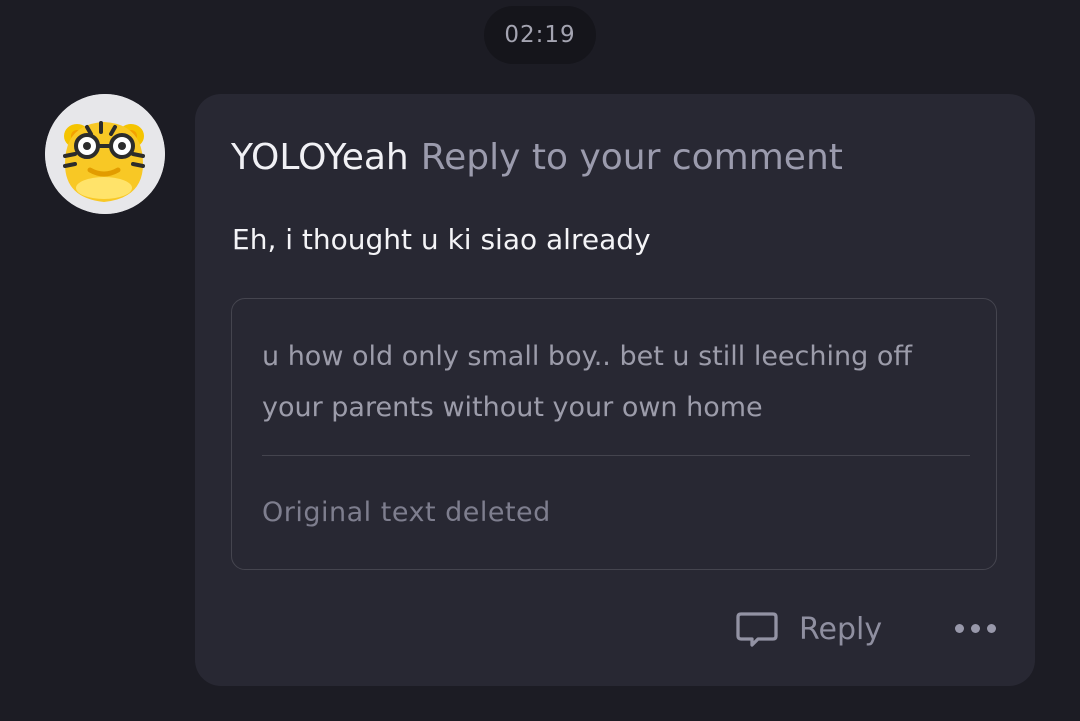 This screenshot has width=1080, height=721. What do you see at coordinates (959, 628) in the screenshot?
I see `more-dots-icon` at bounding box center [959, 628].